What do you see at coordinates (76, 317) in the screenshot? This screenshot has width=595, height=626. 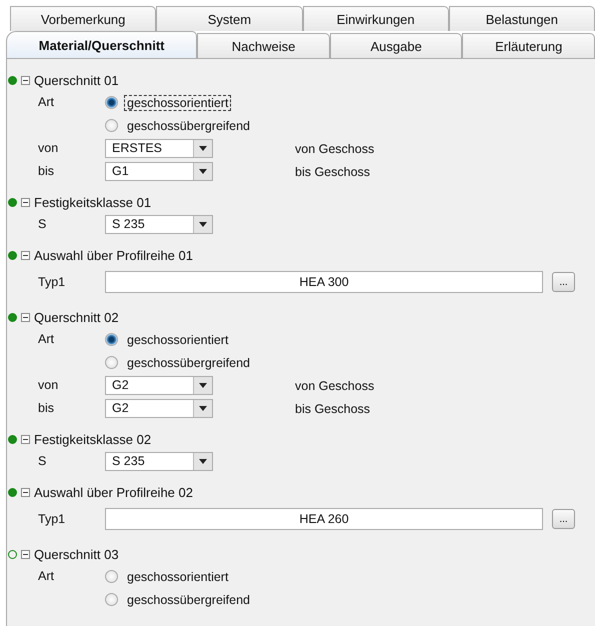 I see `section-title: Querschnitt 02` at bounding box center [76, 317].